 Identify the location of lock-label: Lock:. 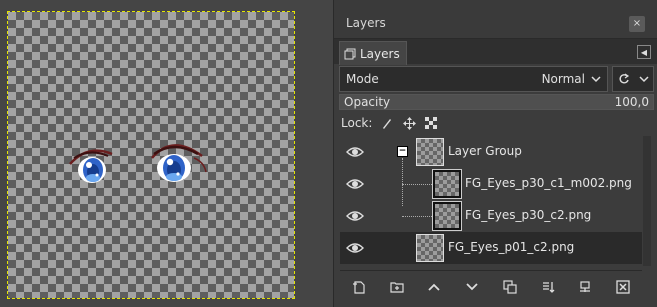
(357, 123).